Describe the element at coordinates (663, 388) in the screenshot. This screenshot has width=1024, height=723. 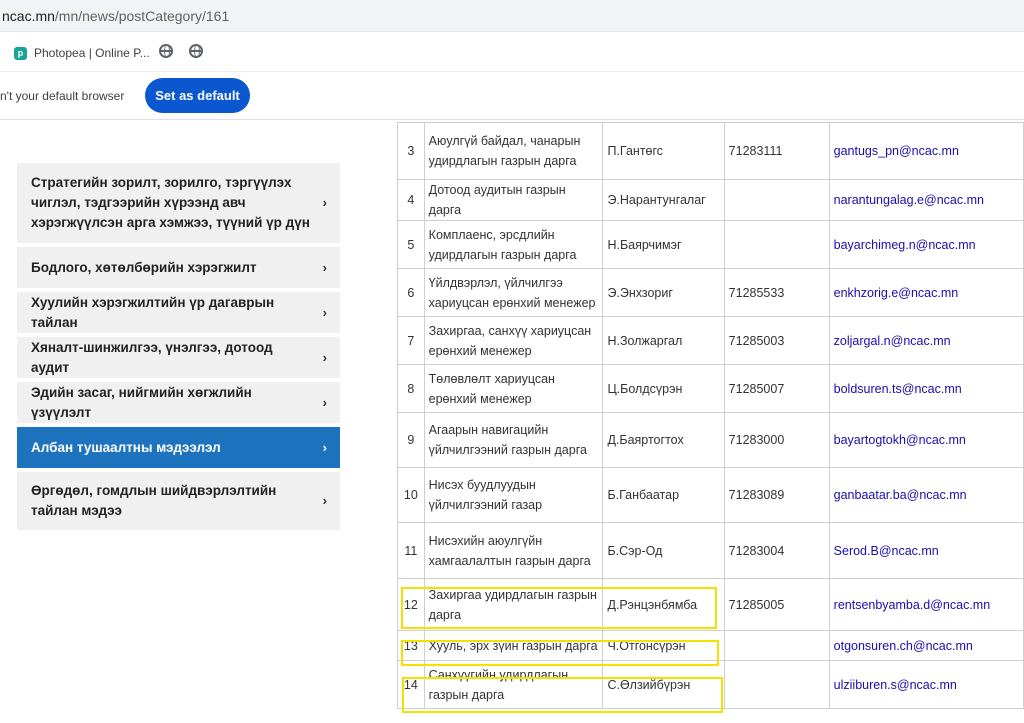
I see `name-cell: Ц.Болдсүрэн` at that location.